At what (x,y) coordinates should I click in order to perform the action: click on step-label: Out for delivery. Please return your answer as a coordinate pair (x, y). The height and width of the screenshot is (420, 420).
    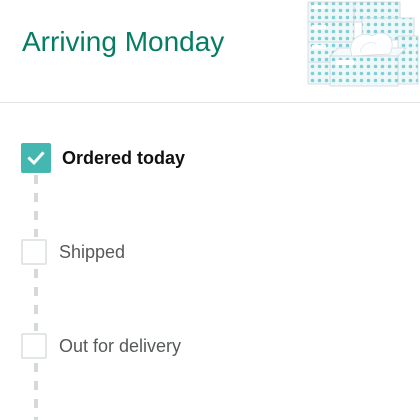
    Looking at the image, I should click on (120, 346).